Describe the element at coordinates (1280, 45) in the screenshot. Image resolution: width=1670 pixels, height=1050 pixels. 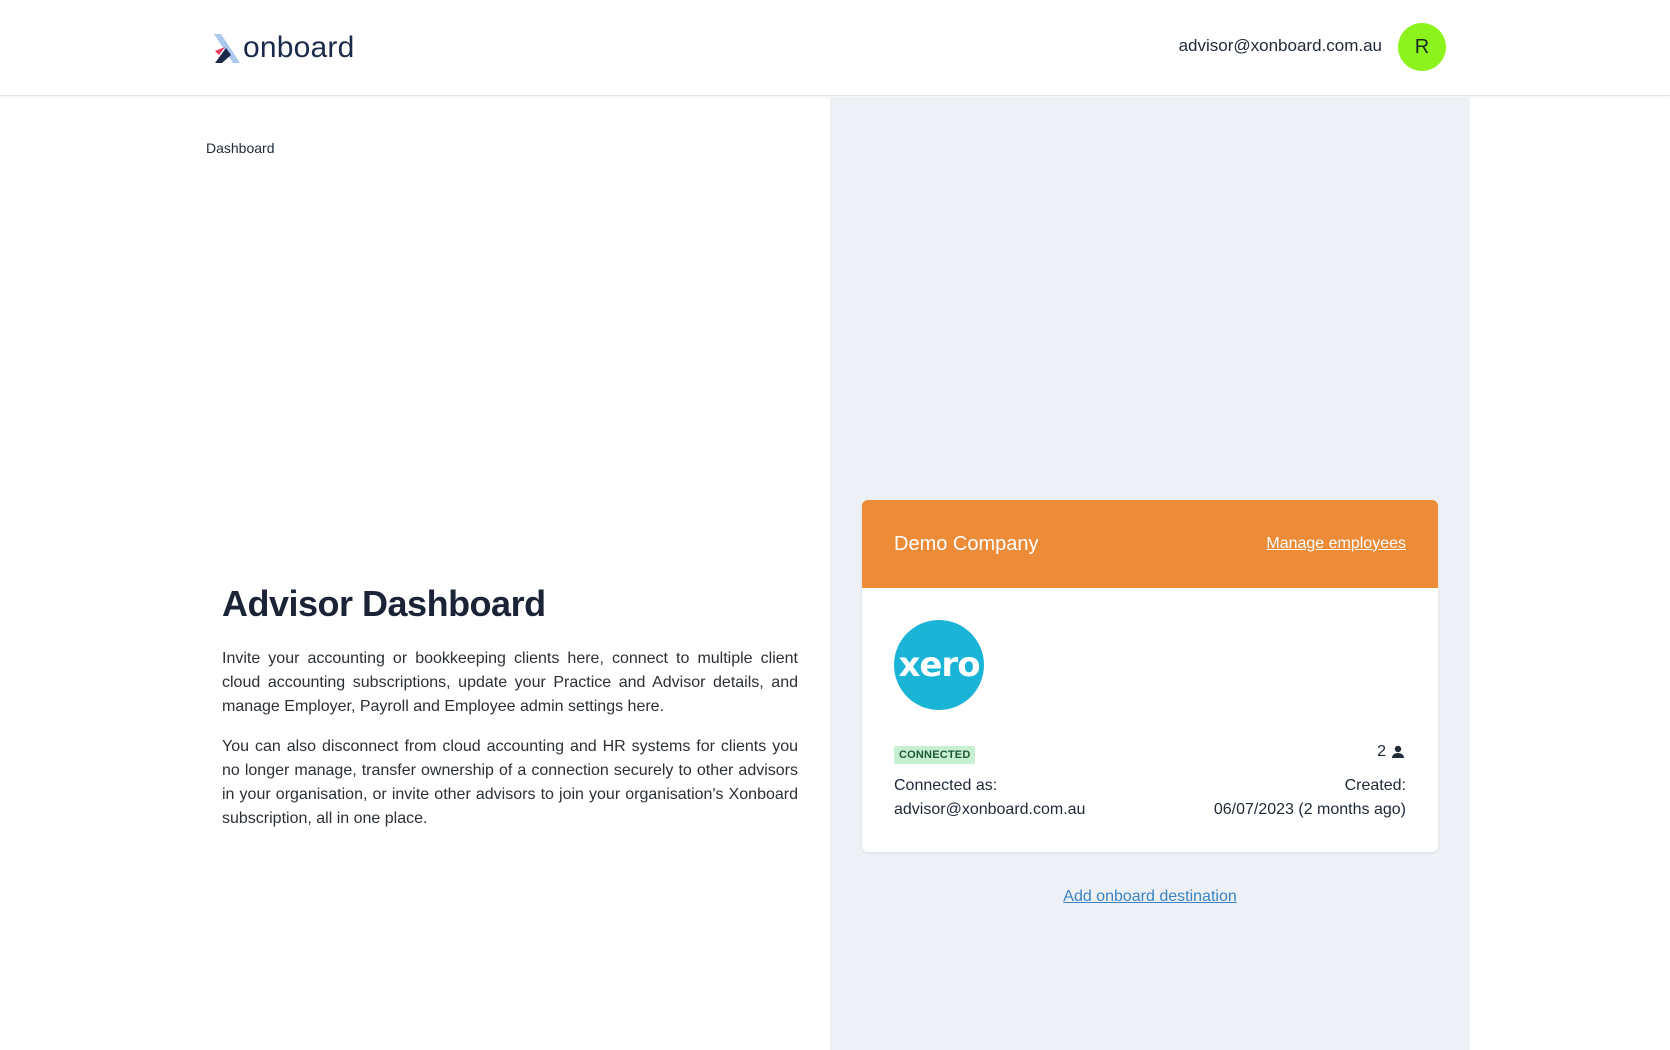
I see `user-email: advisor@xonboard.com.au` at that location.